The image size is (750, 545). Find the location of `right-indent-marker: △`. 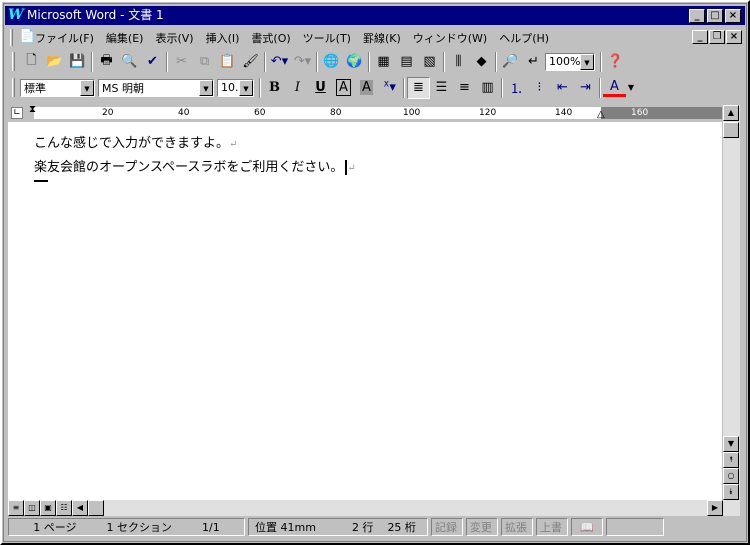

right-indent-marker: △ is located at coordinates (601, 114).